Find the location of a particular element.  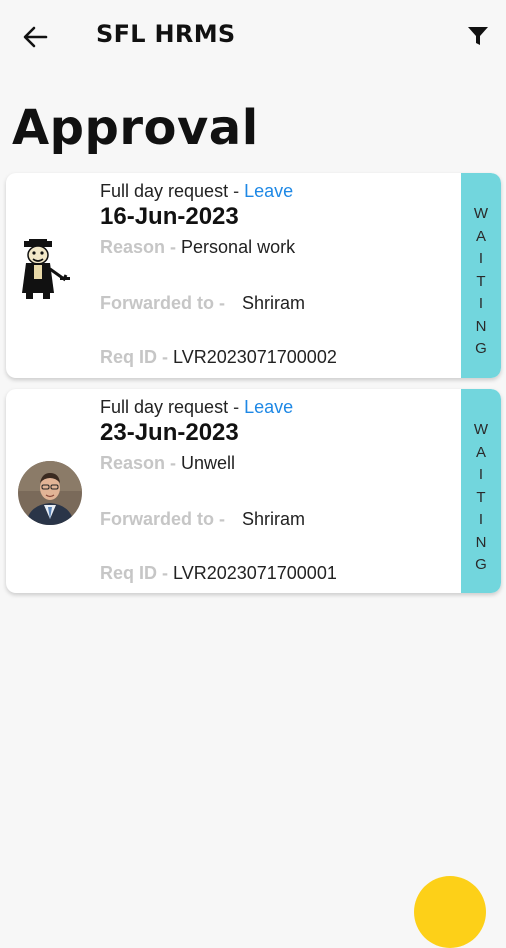

req-id-value: LVR2023071700002 is located at coordinates (255, 357).